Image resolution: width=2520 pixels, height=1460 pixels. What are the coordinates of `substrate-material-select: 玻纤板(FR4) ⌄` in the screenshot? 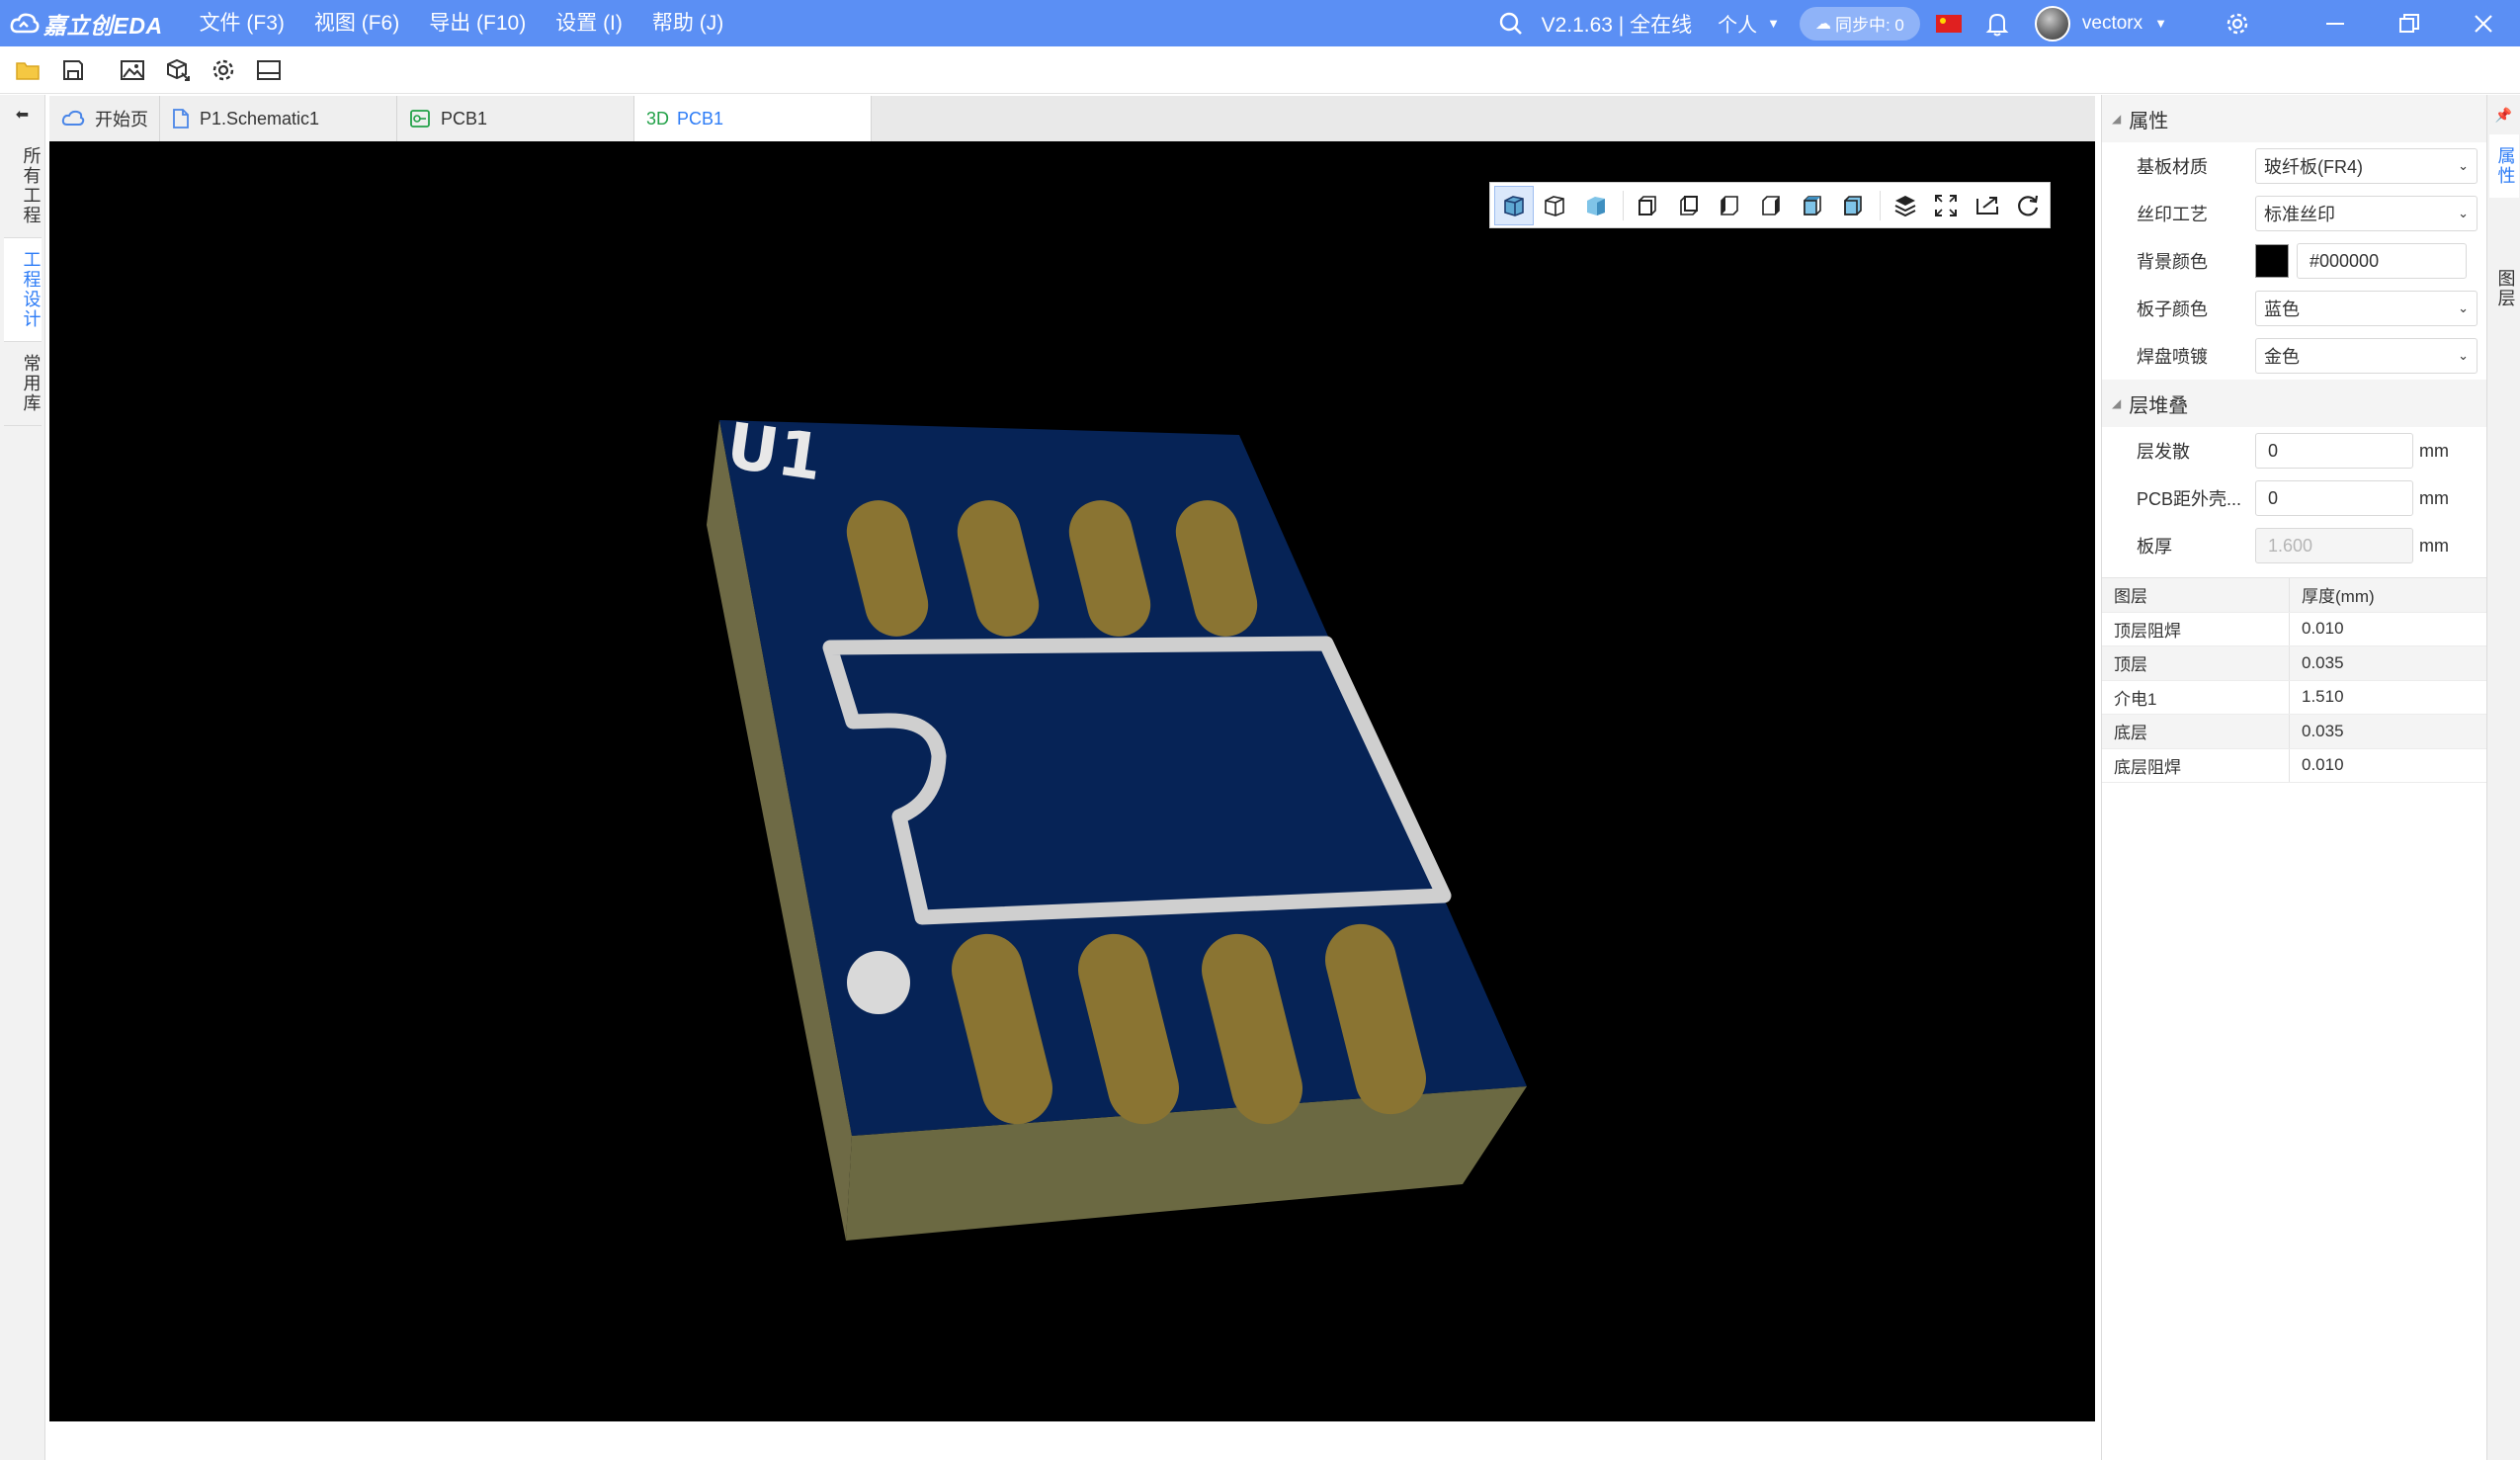 It's located at (2366, 166).